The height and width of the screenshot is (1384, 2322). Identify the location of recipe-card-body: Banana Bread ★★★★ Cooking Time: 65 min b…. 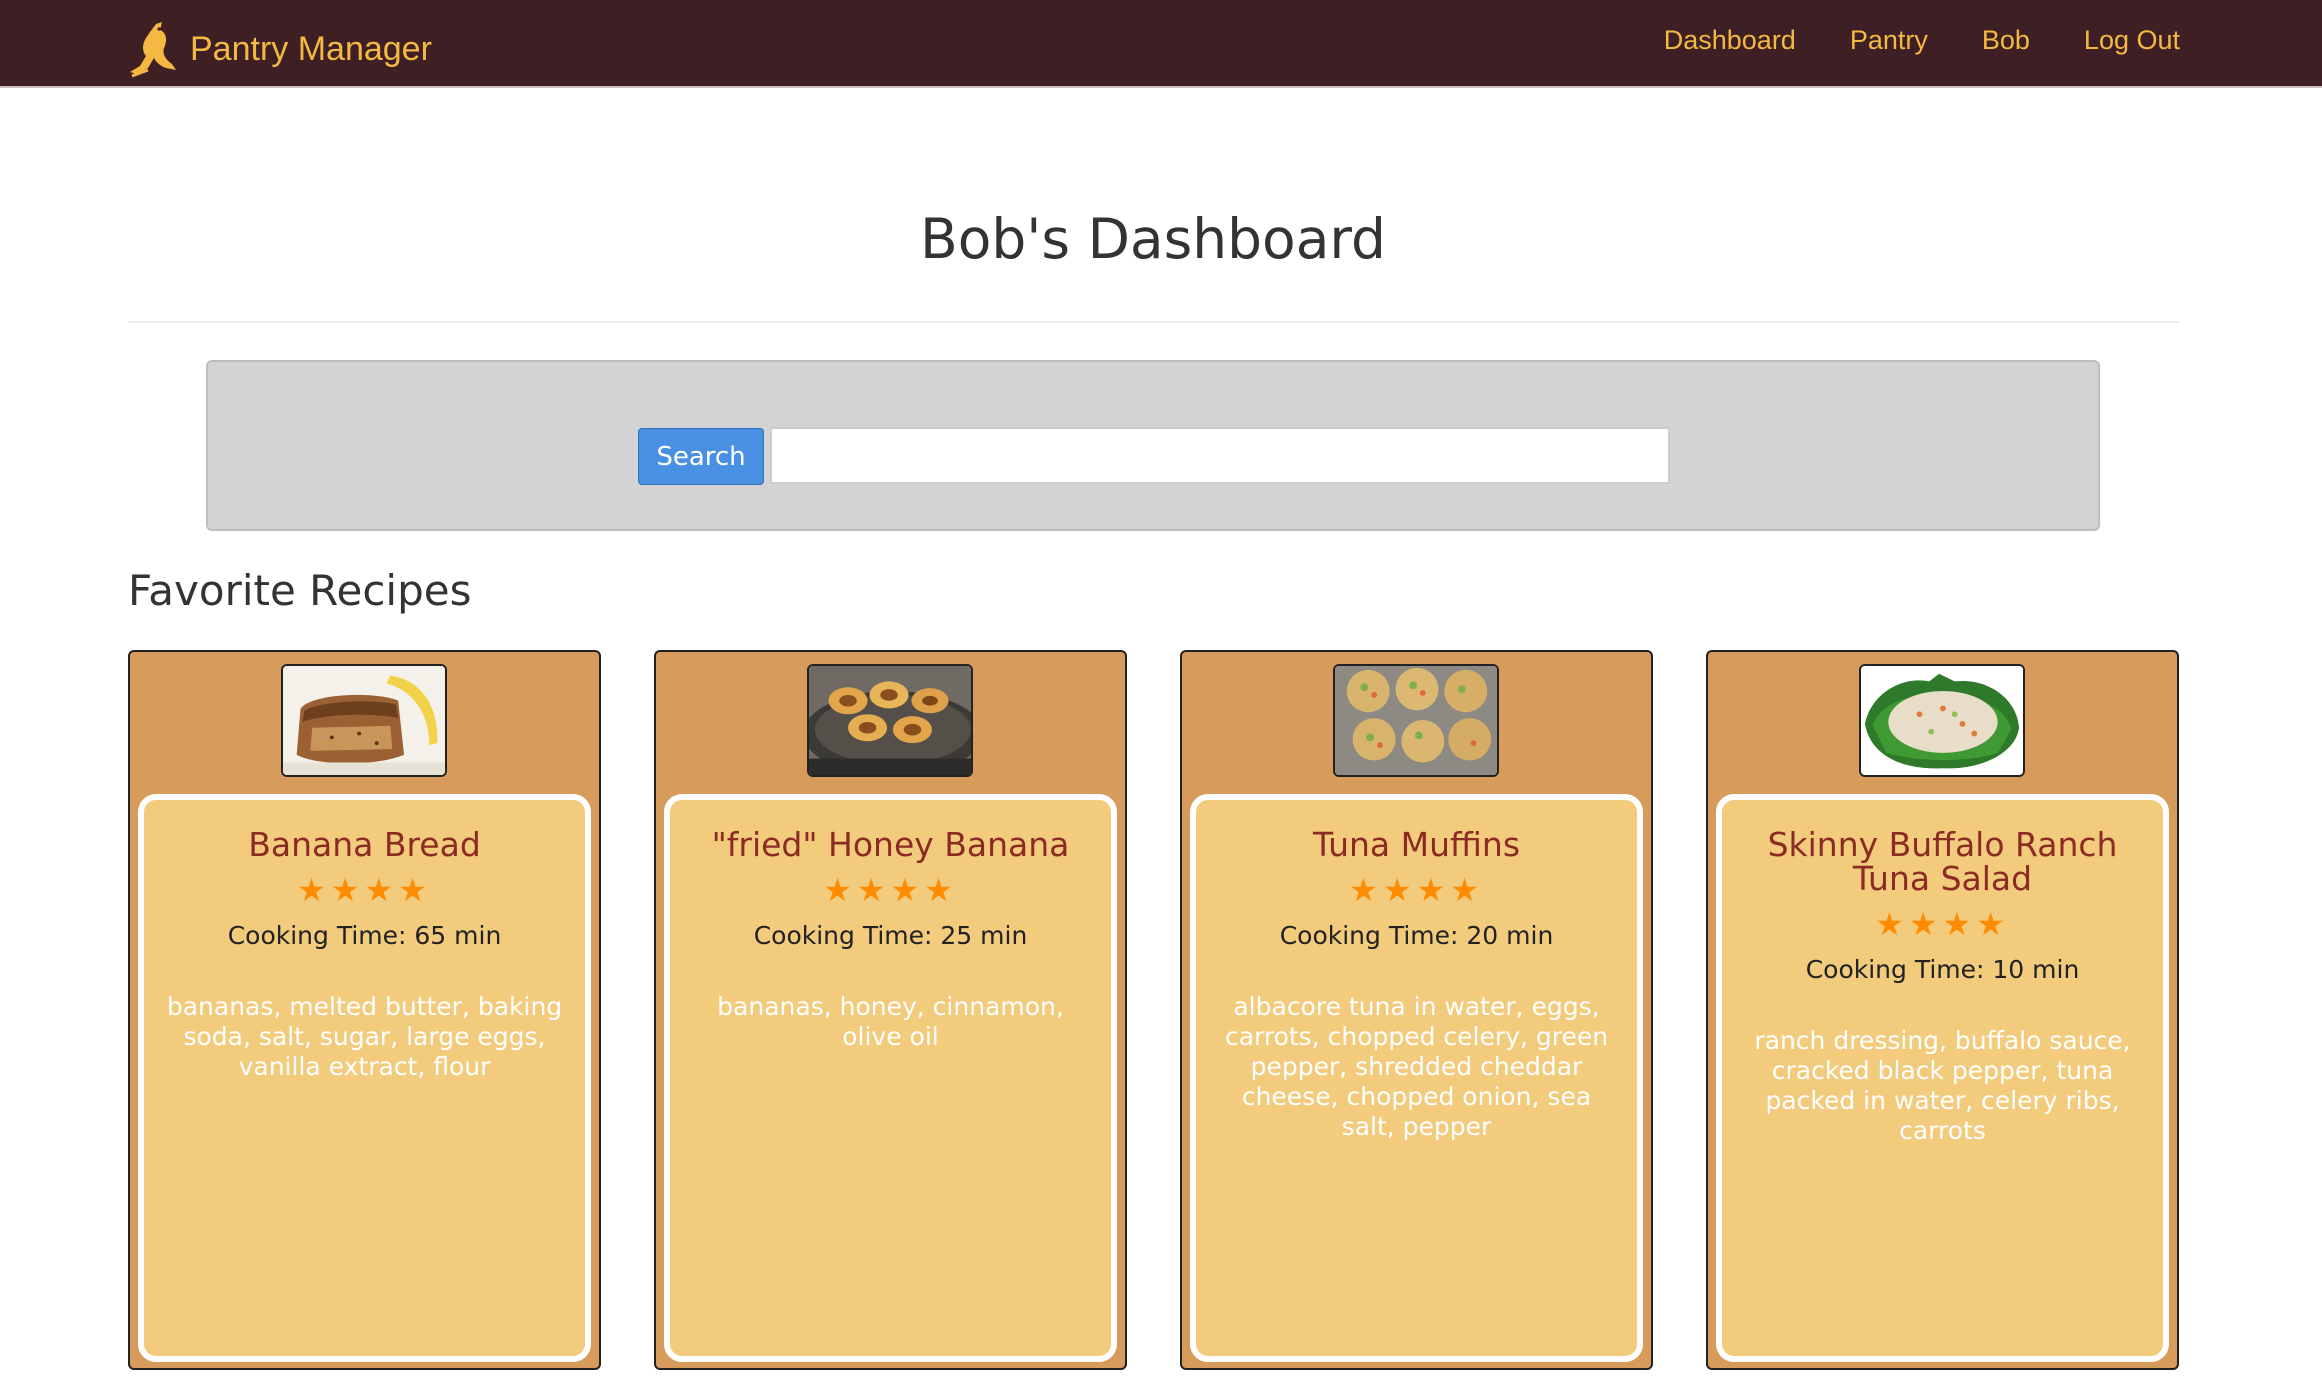
(364, 1078).